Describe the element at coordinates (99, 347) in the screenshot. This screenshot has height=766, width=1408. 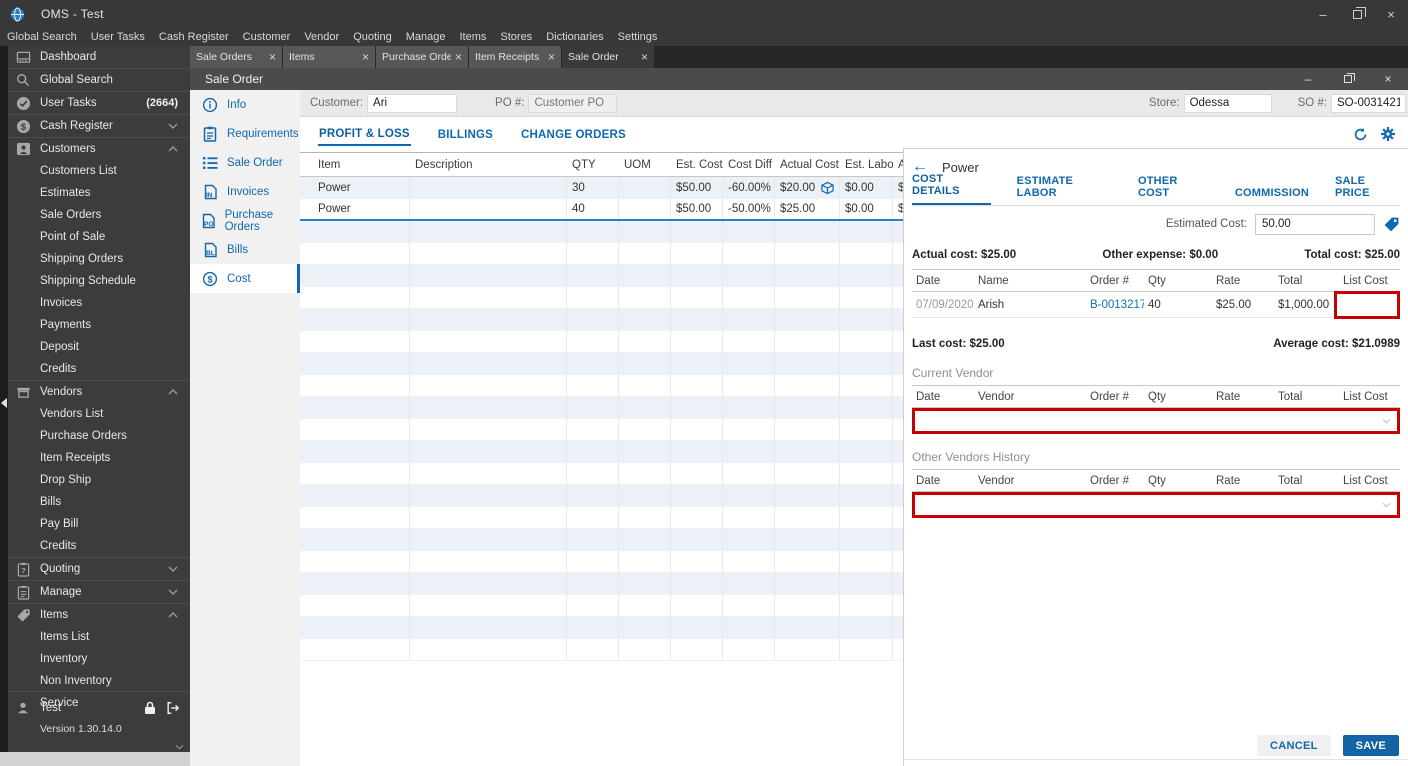
I see `sidebar-subitem: Deposit` at that location.